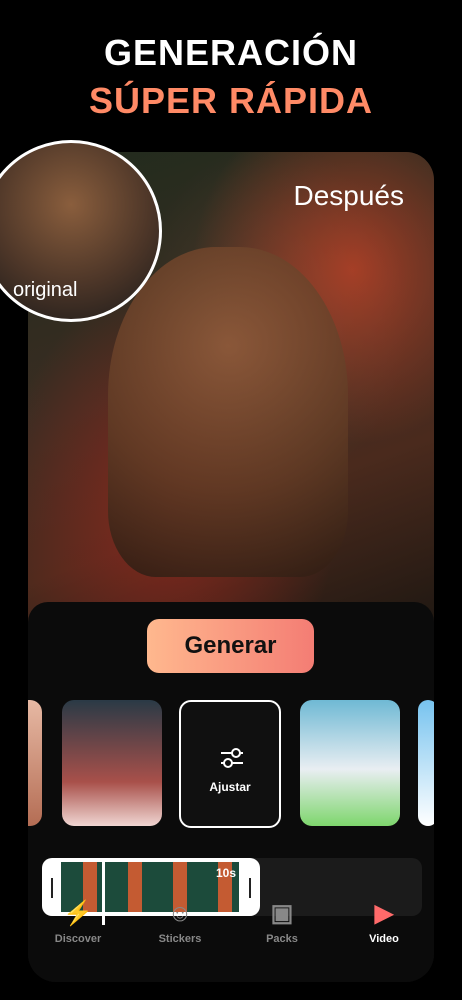 The width and height of the screenshot is (462, 1000). I want to click on nav-packs: ▣ Packs, so click(282, 923).